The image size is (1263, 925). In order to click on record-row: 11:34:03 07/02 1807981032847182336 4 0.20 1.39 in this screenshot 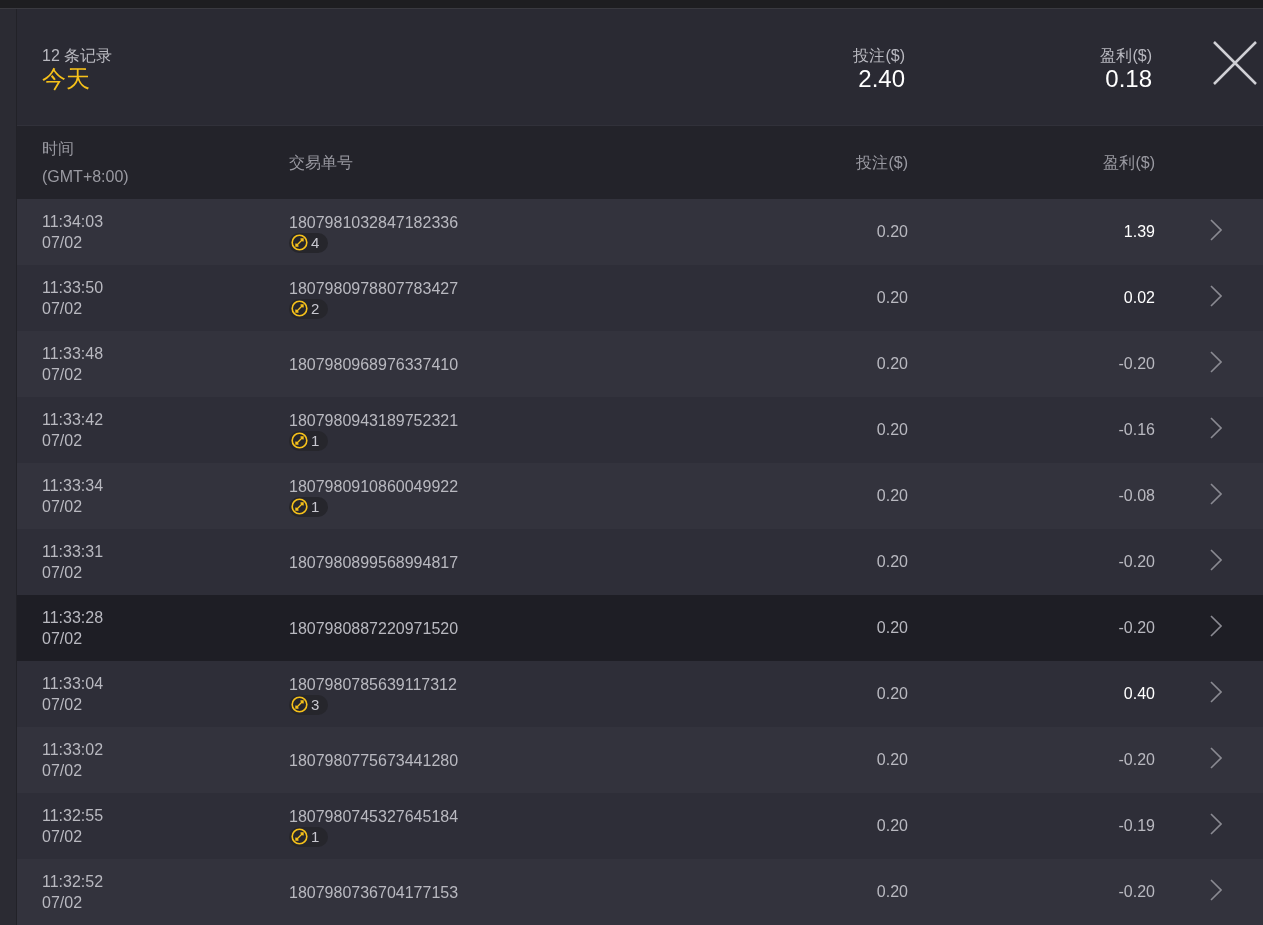, I will do `click(640, 232)`.